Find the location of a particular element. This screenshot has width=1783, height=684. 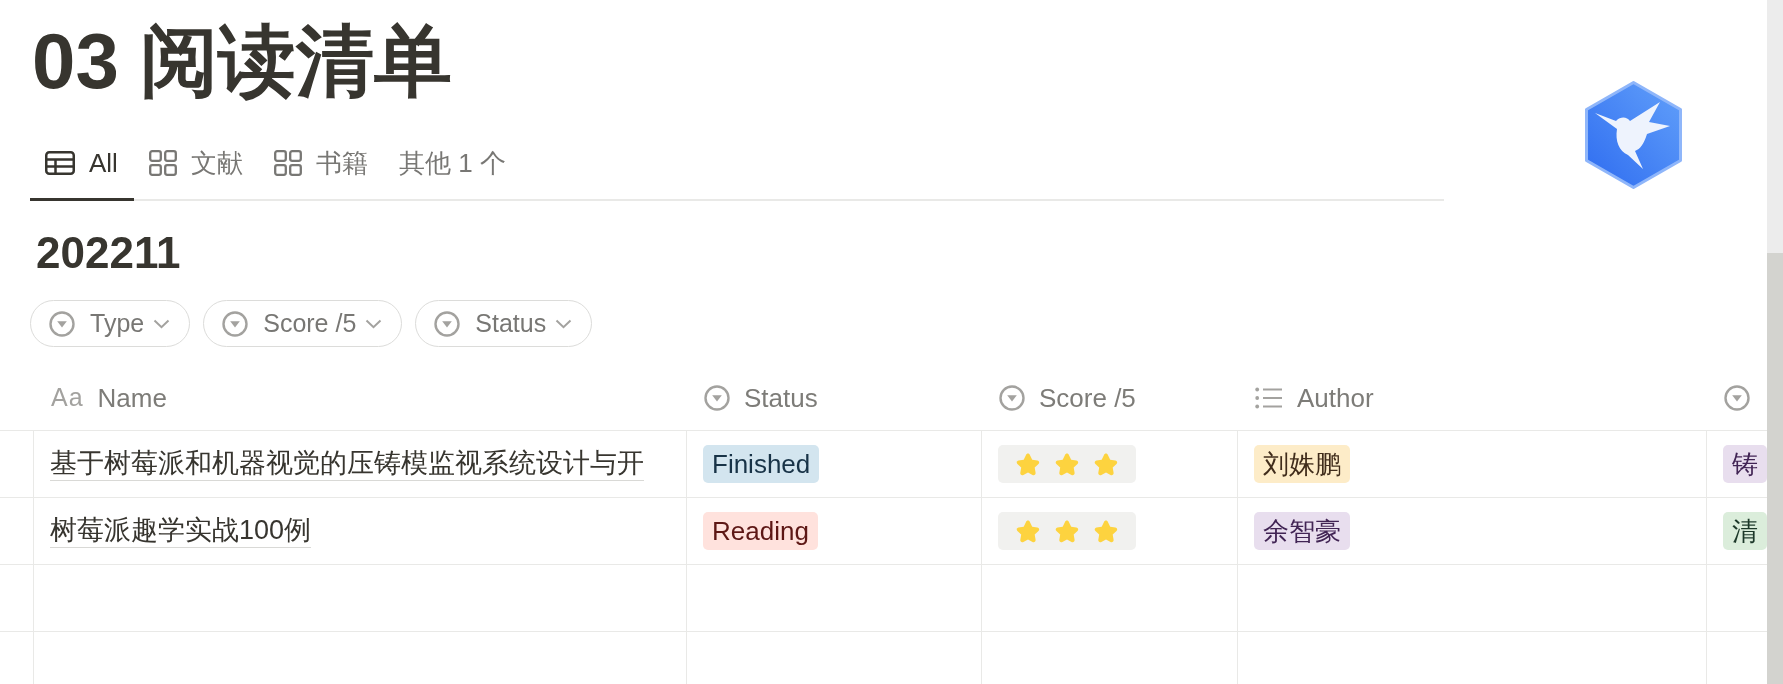

view-tab: All is located at coordinates (82, 169).